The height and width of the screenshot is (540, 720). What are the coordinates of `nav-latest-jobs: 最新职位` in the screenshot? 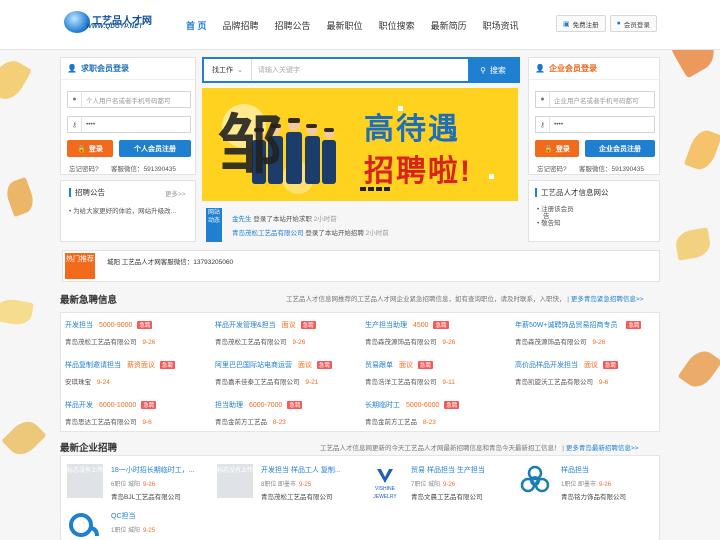 It's located at (345, 25).